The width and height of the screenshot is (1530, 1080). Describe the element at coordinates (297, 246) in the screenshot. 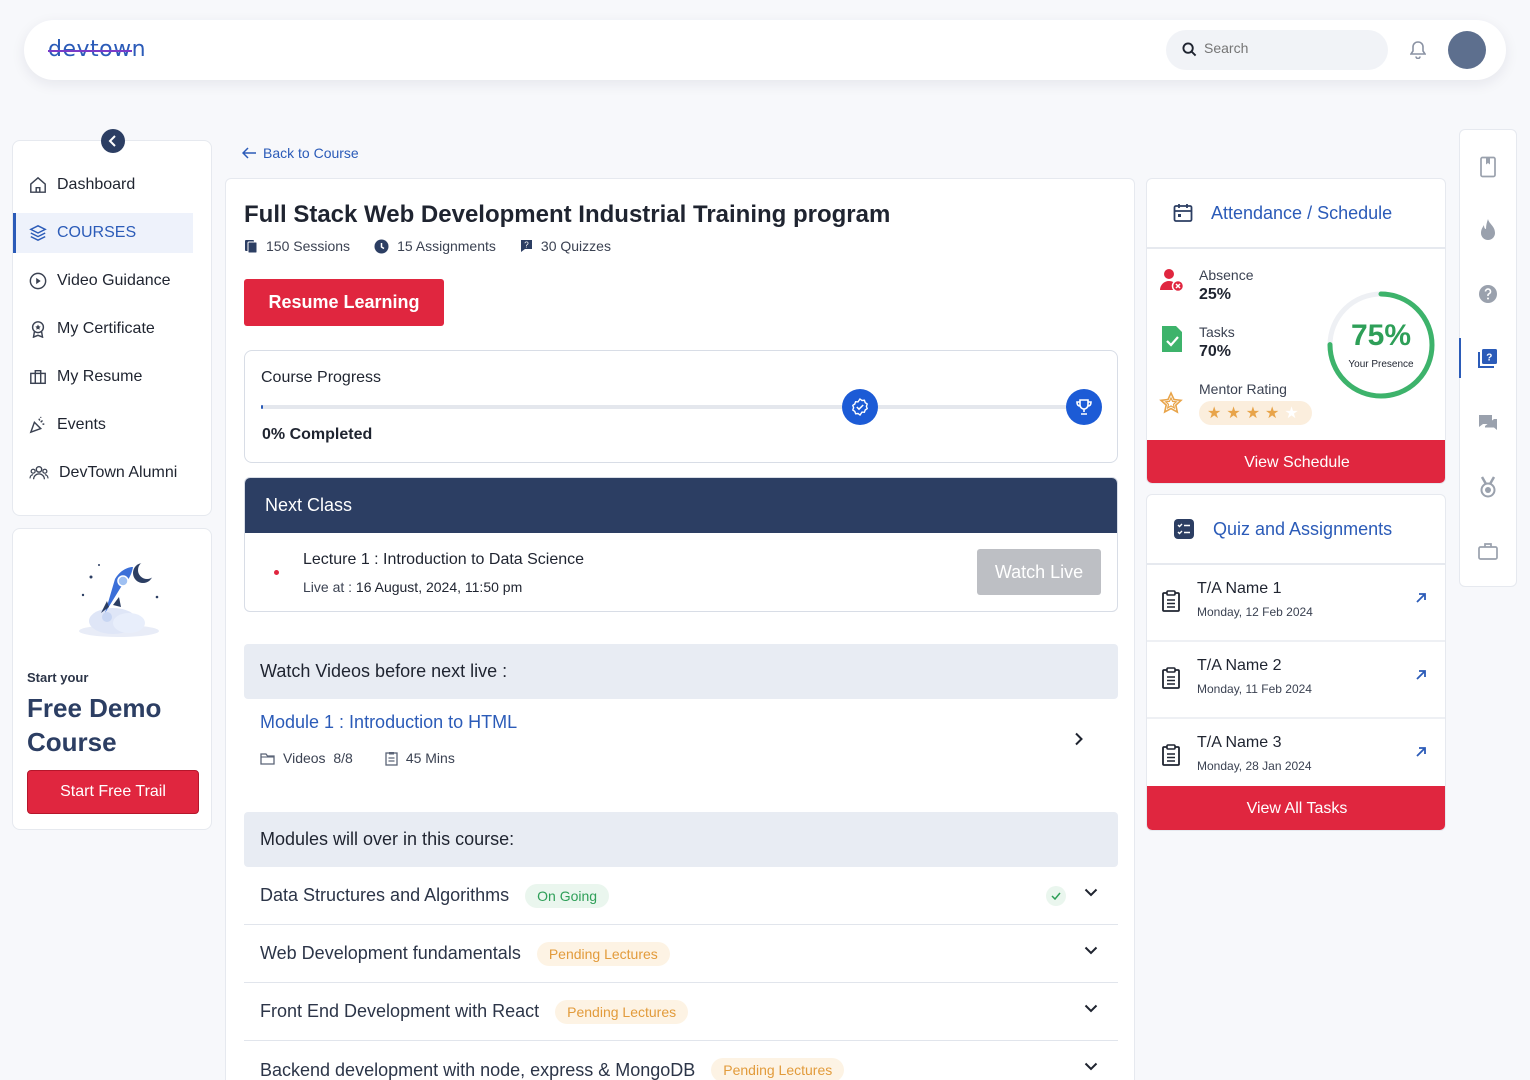

I see `sessions-count: 150 Sessions` at that location.